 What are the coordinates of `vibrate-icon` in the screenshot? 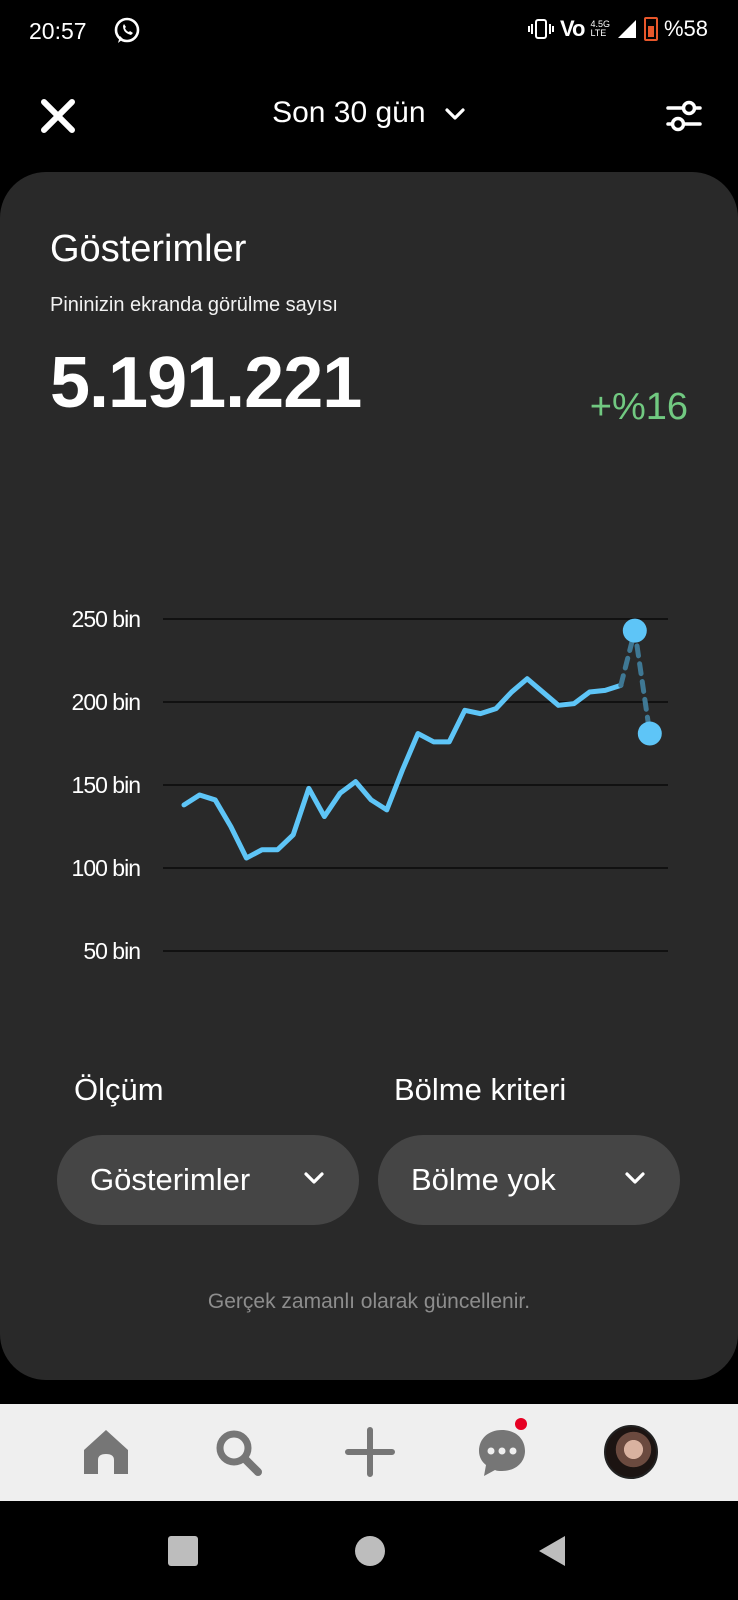 It's located at (540, 29).